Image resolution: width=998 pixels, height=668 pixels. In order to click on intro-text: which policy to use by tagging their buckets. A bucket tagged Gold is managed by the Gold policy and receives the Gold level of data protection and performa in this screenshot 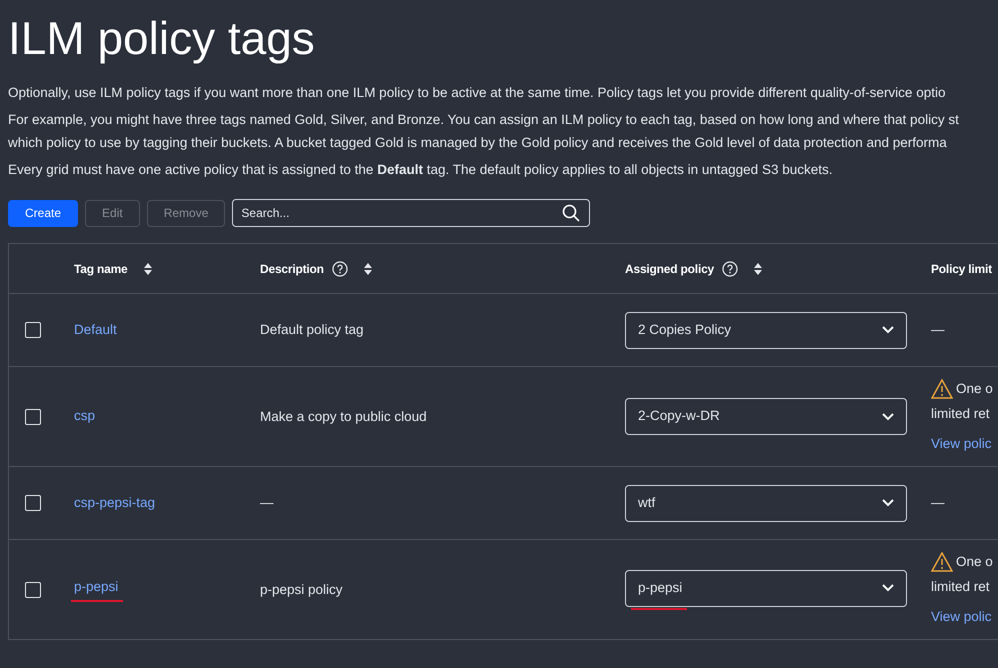, I will do `click(477, 143)`.